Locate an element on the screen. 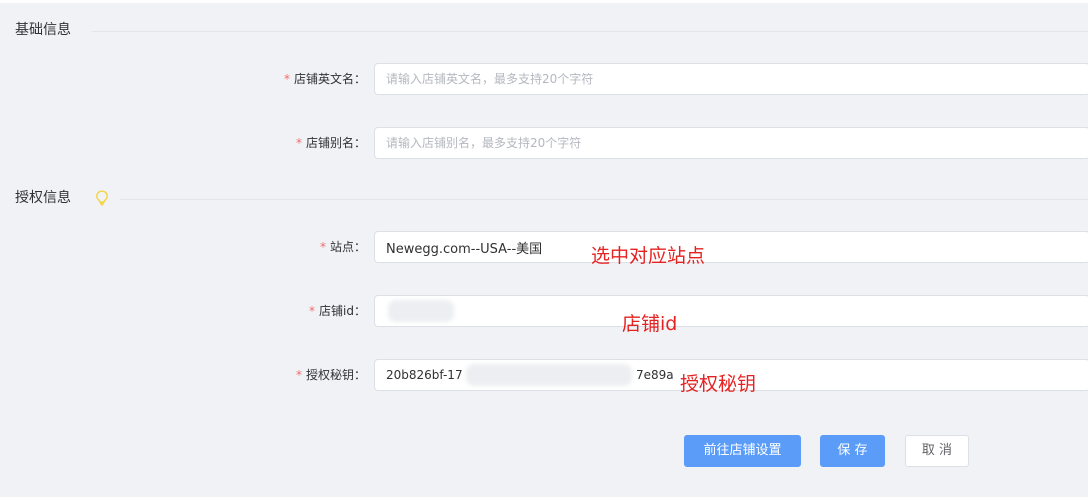  annotation-site: 选中对应站点 is located at coordinates (648, 256).